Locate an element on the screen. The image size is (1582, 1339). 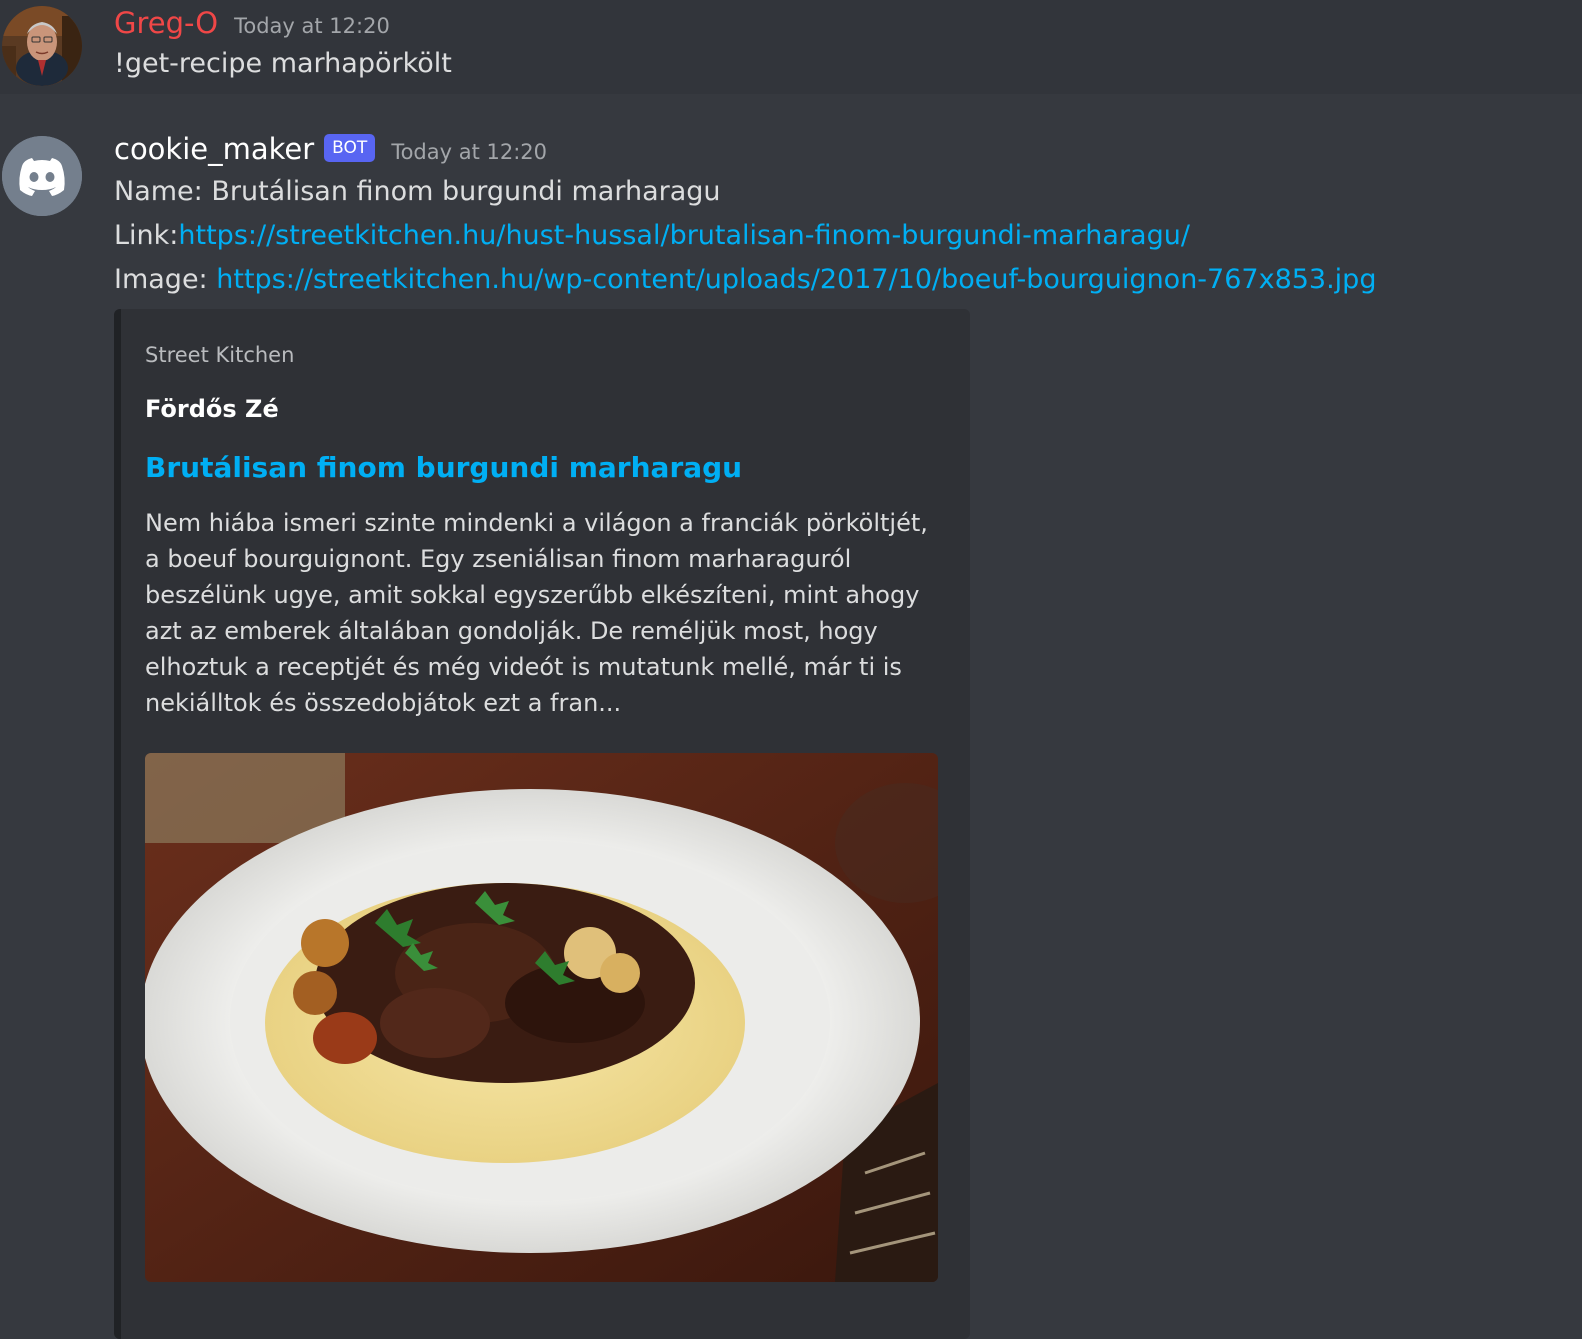
bot-tag-badge: BOT is located at coordinates (350, 148).